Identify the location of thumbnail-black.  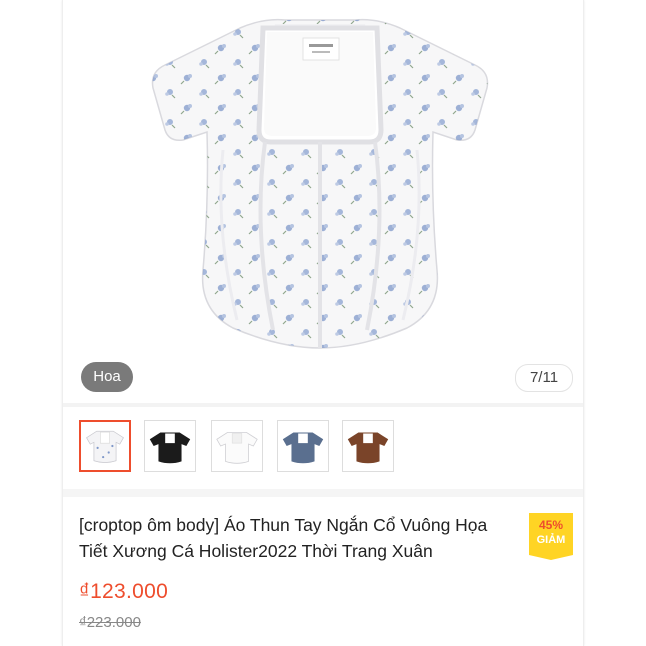
(170, 446).